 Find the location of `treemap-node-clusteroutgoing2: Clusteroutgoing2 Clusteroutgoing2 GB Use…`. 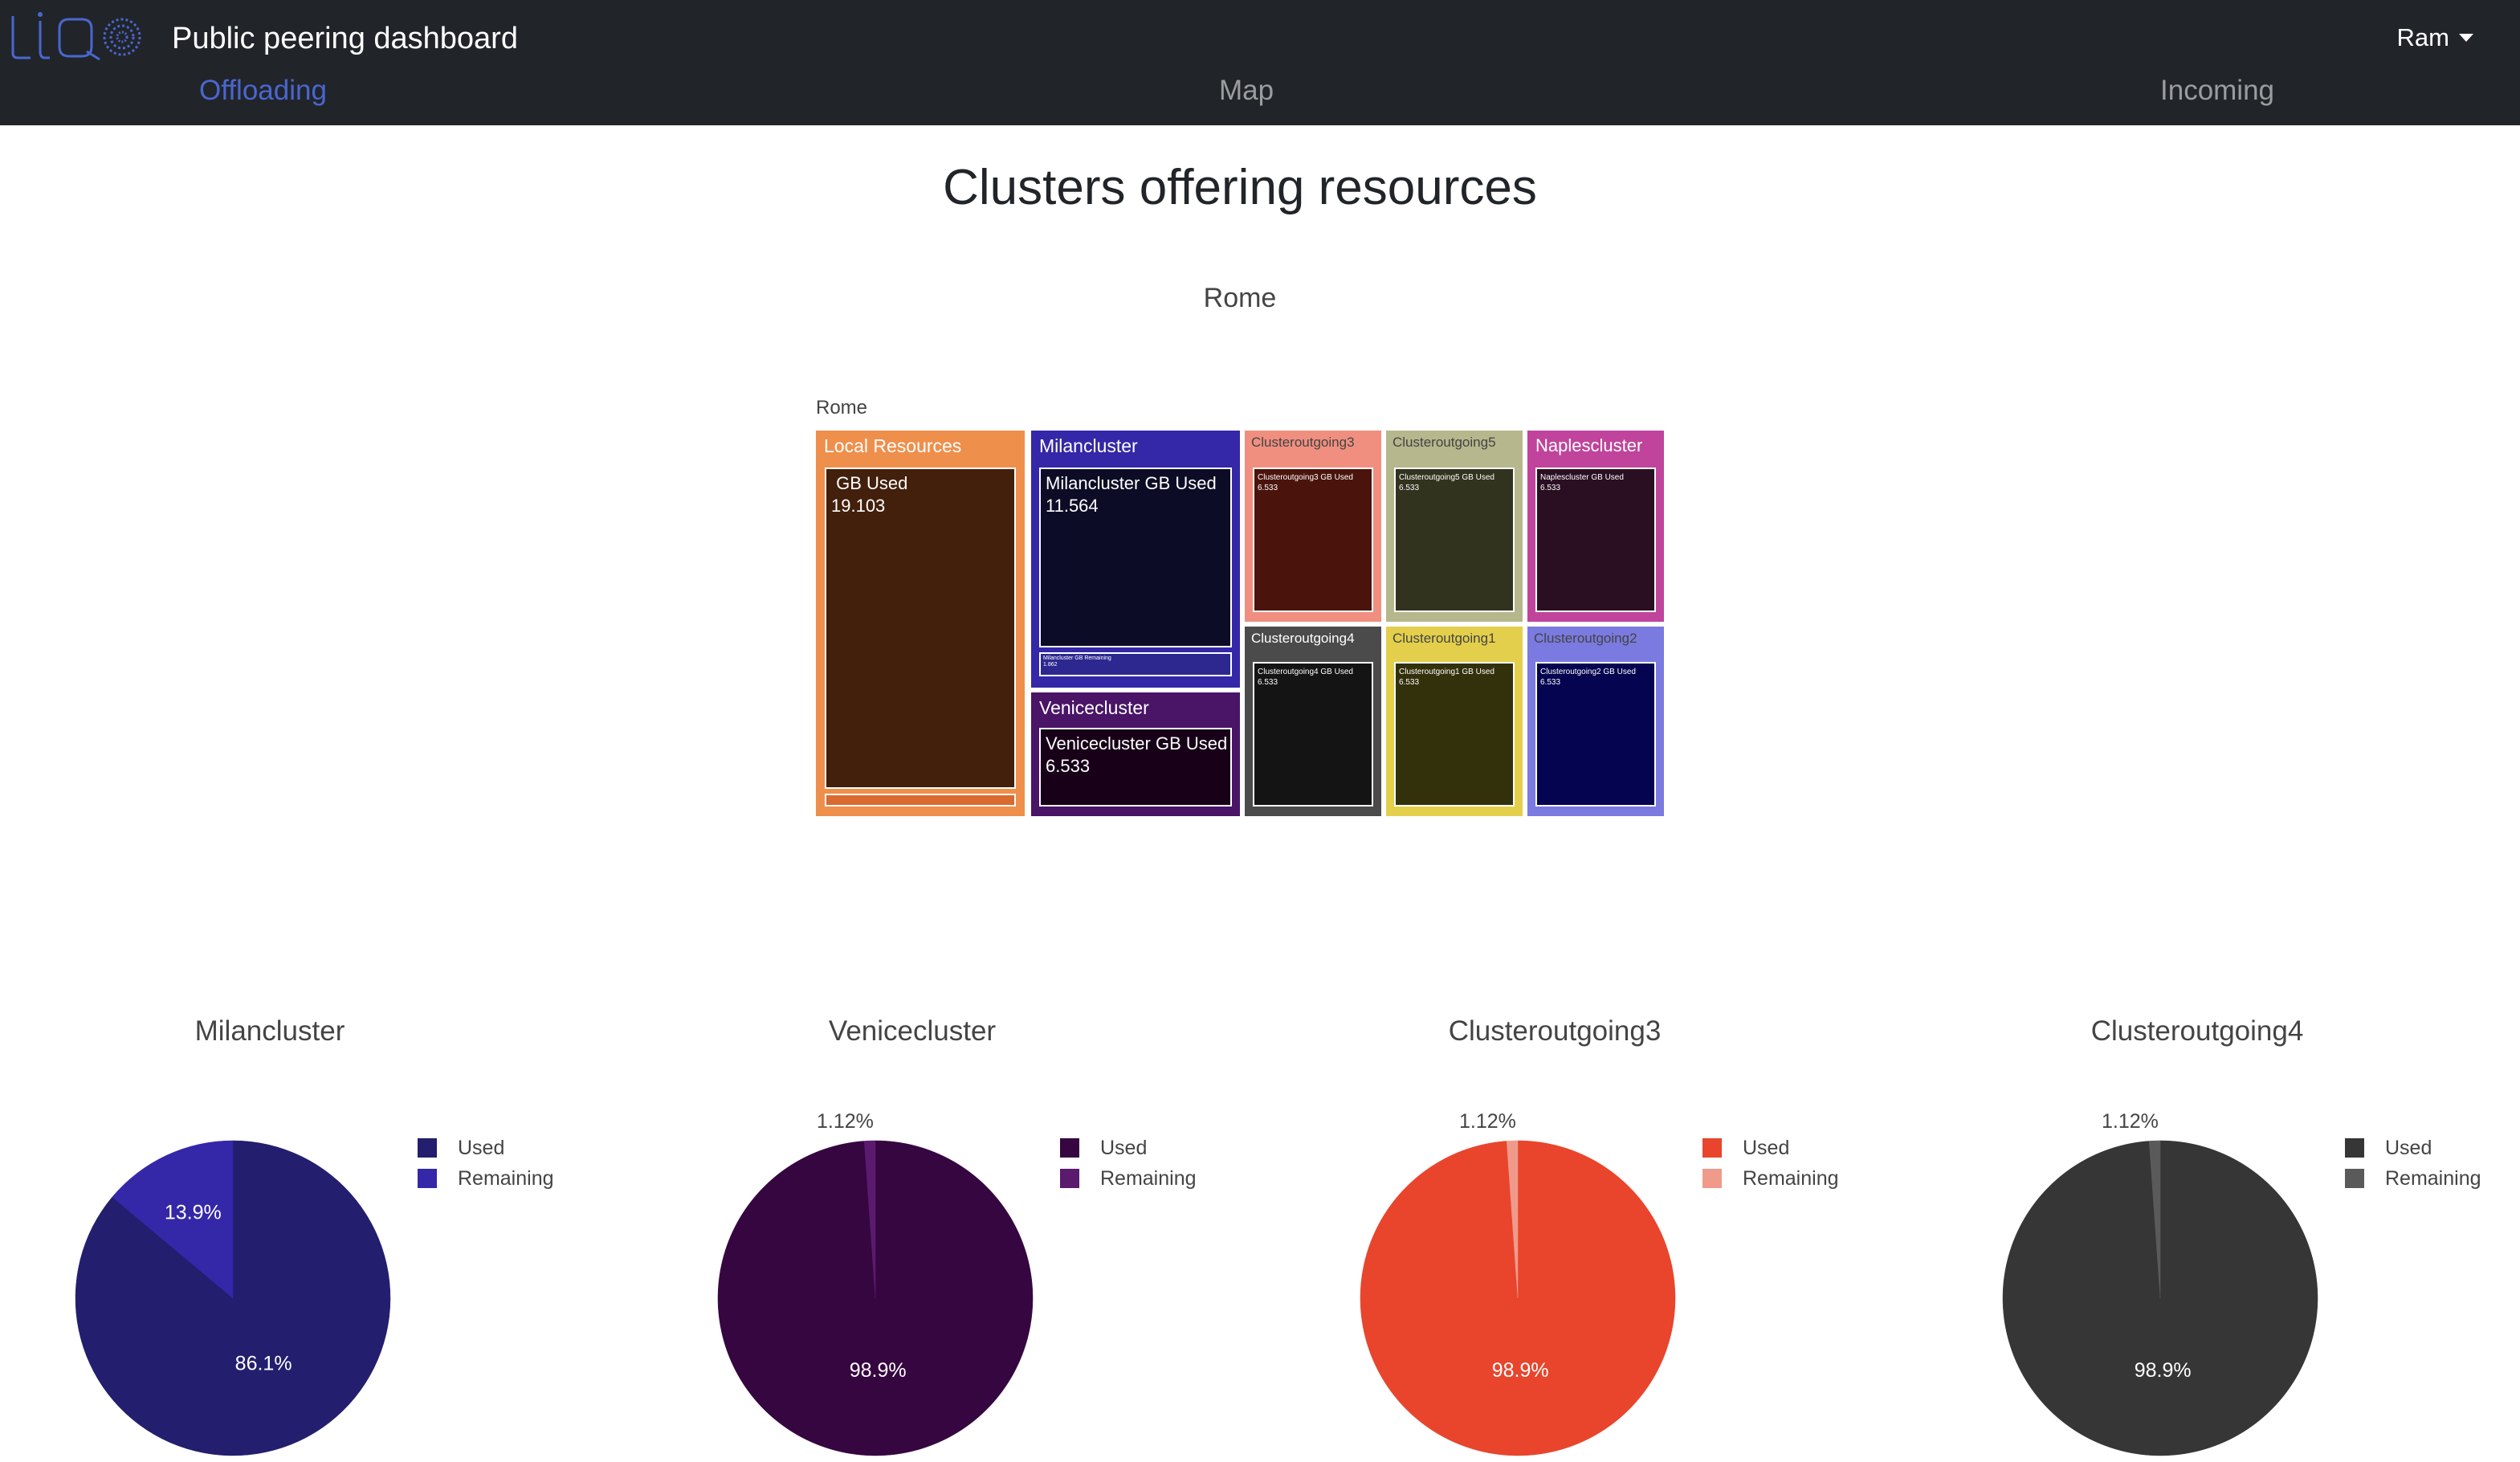

treemap-node-clusteroutgoing2: Clusteroutgoing2 Clusteroutgoing2 GB Use… is located at coordinates (1595, 721).